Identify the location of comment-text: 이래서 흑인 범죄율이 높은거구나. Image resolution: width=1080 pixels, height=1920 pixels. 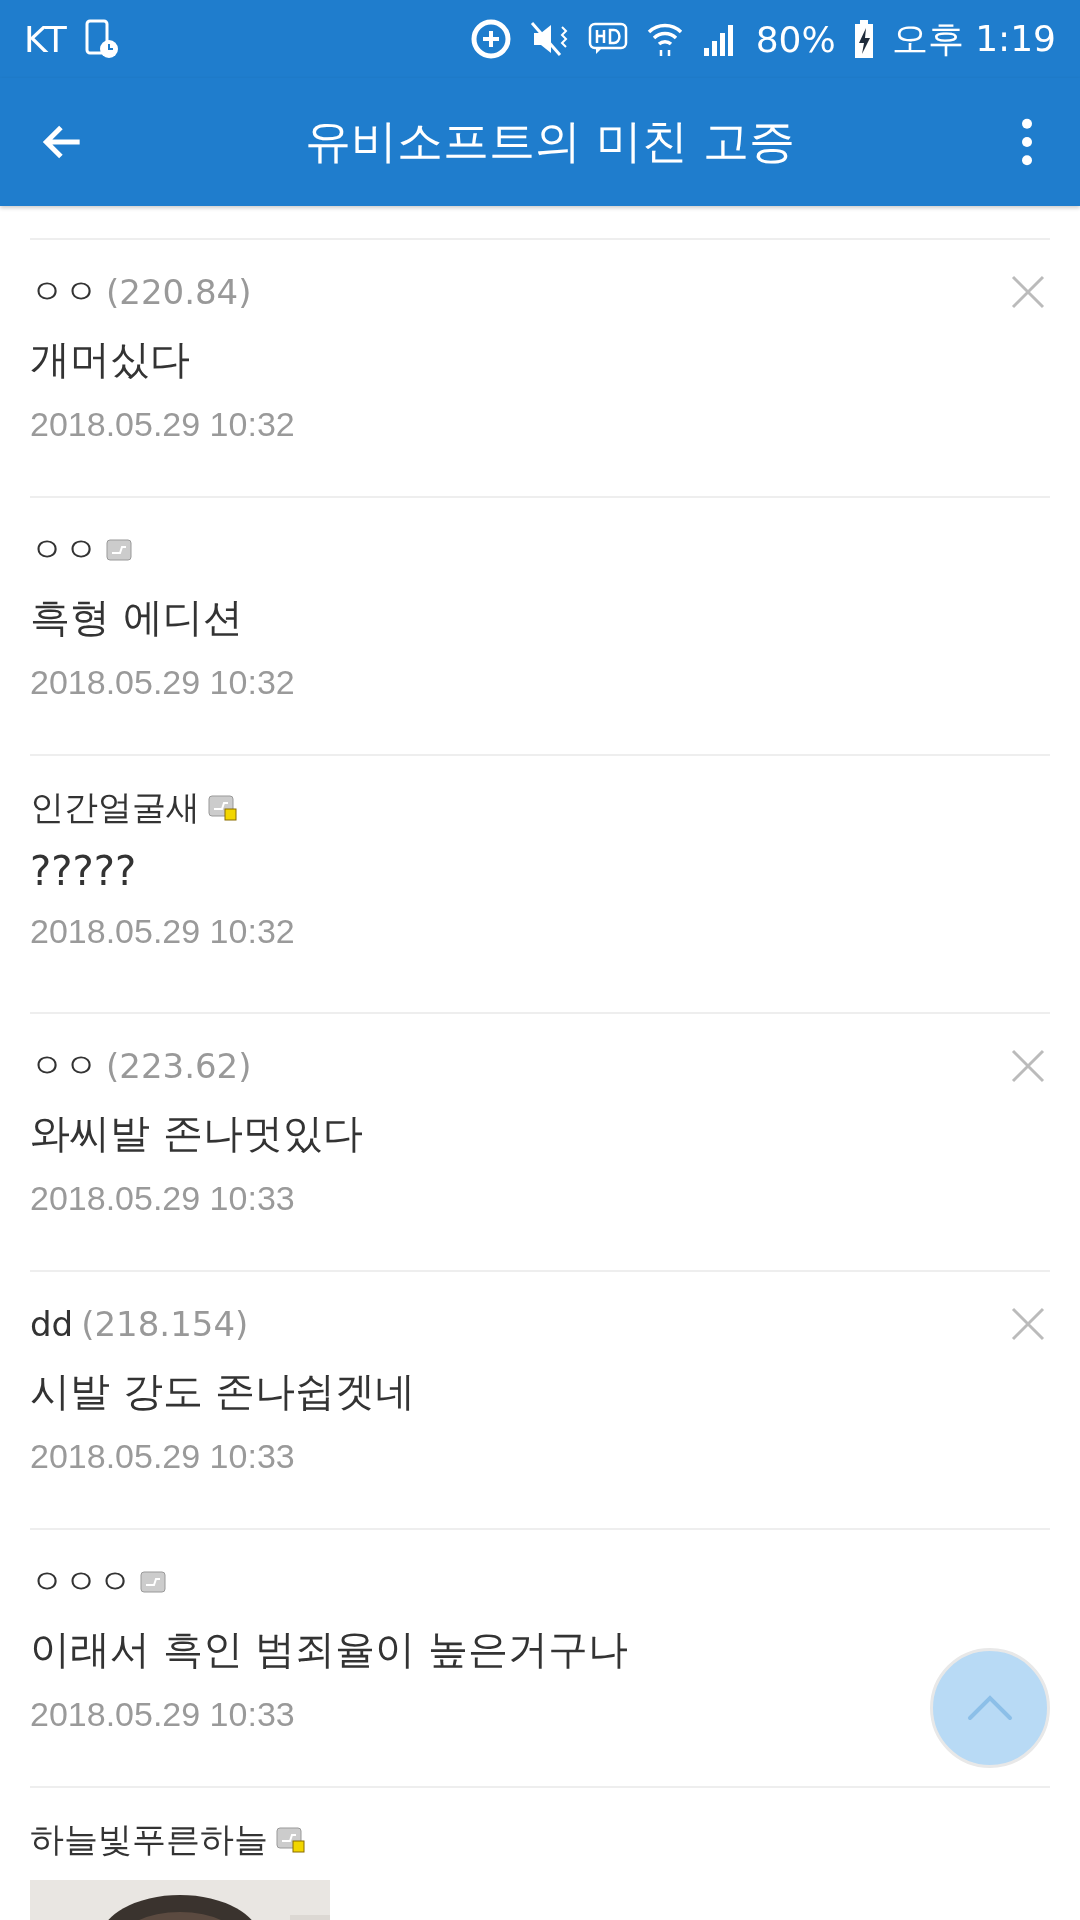
(329, 1649).